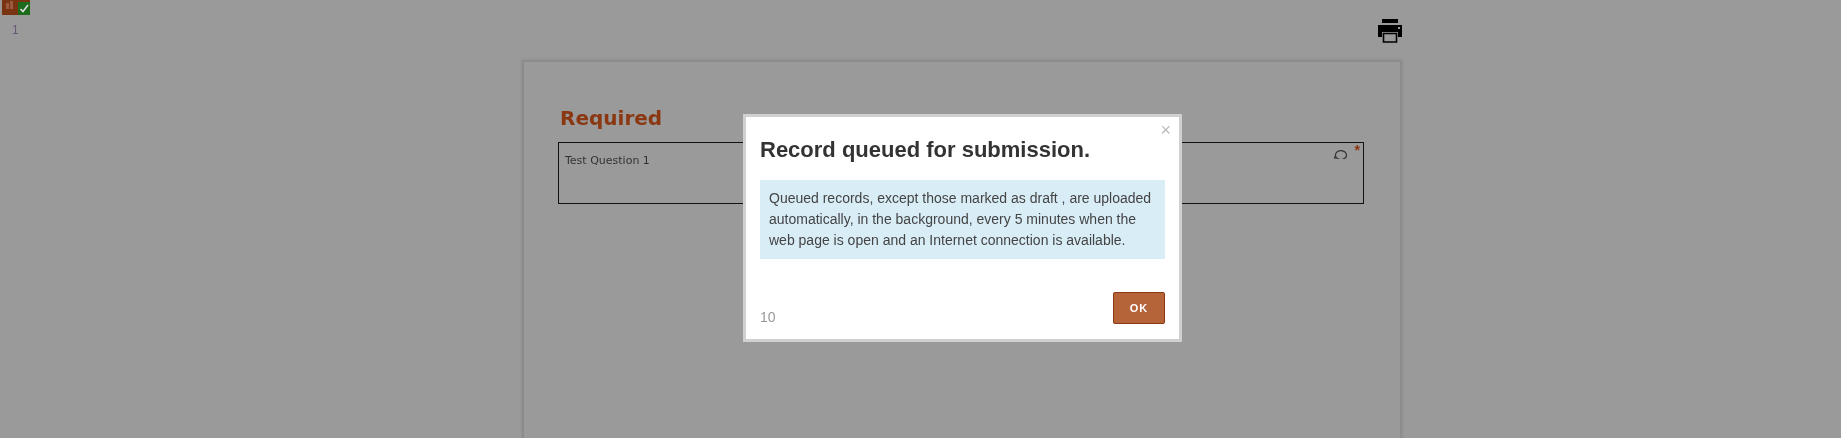  Describe the element at coordinates (1139, 308) in the screenshot. I see `ok-button: OK` at that location.